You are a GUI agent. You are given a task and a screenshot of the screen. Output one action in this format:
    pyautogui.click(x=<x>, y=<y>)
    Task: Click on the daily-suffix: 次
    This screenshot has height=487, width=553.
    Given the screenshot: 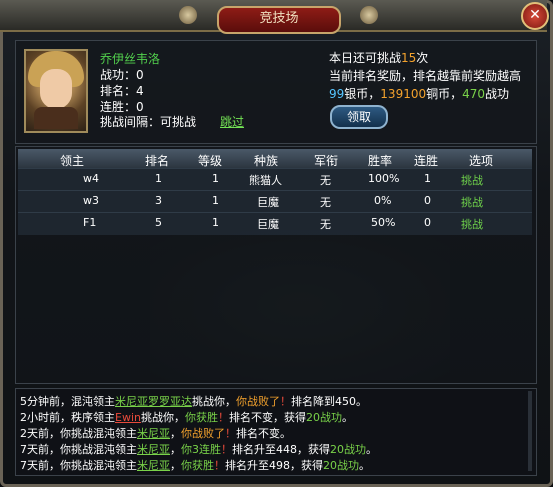 What is the action you would take?
    pyautogui.click(x=422, y=58)
    